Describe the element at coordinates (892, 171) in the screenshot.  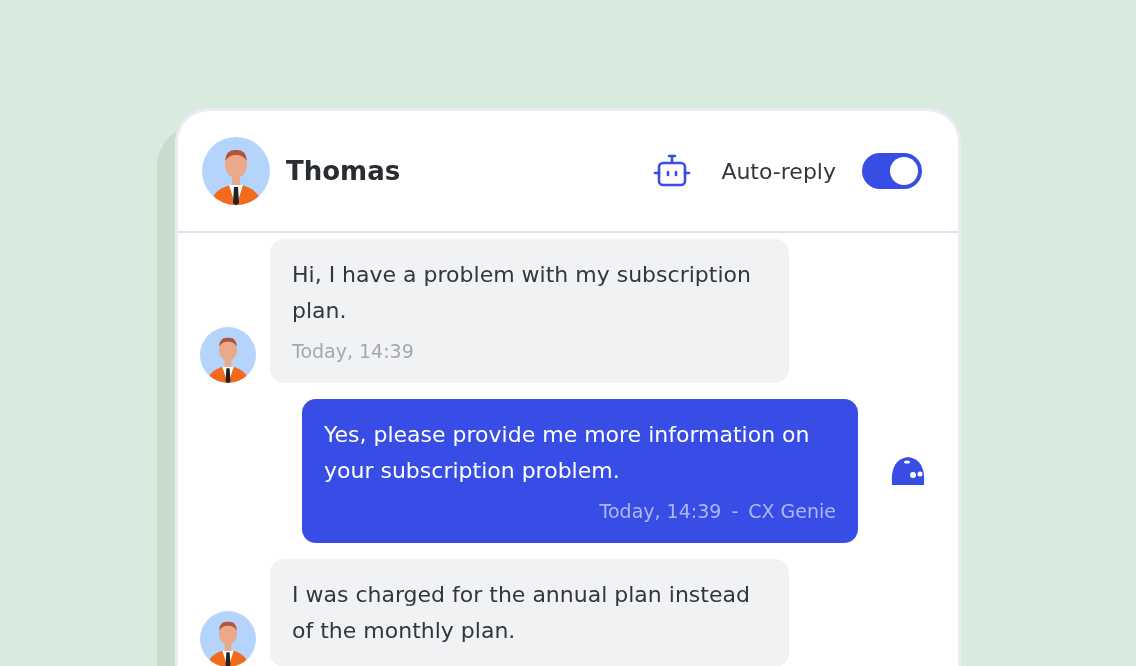
I see `auto-reply-toggle` at that location.